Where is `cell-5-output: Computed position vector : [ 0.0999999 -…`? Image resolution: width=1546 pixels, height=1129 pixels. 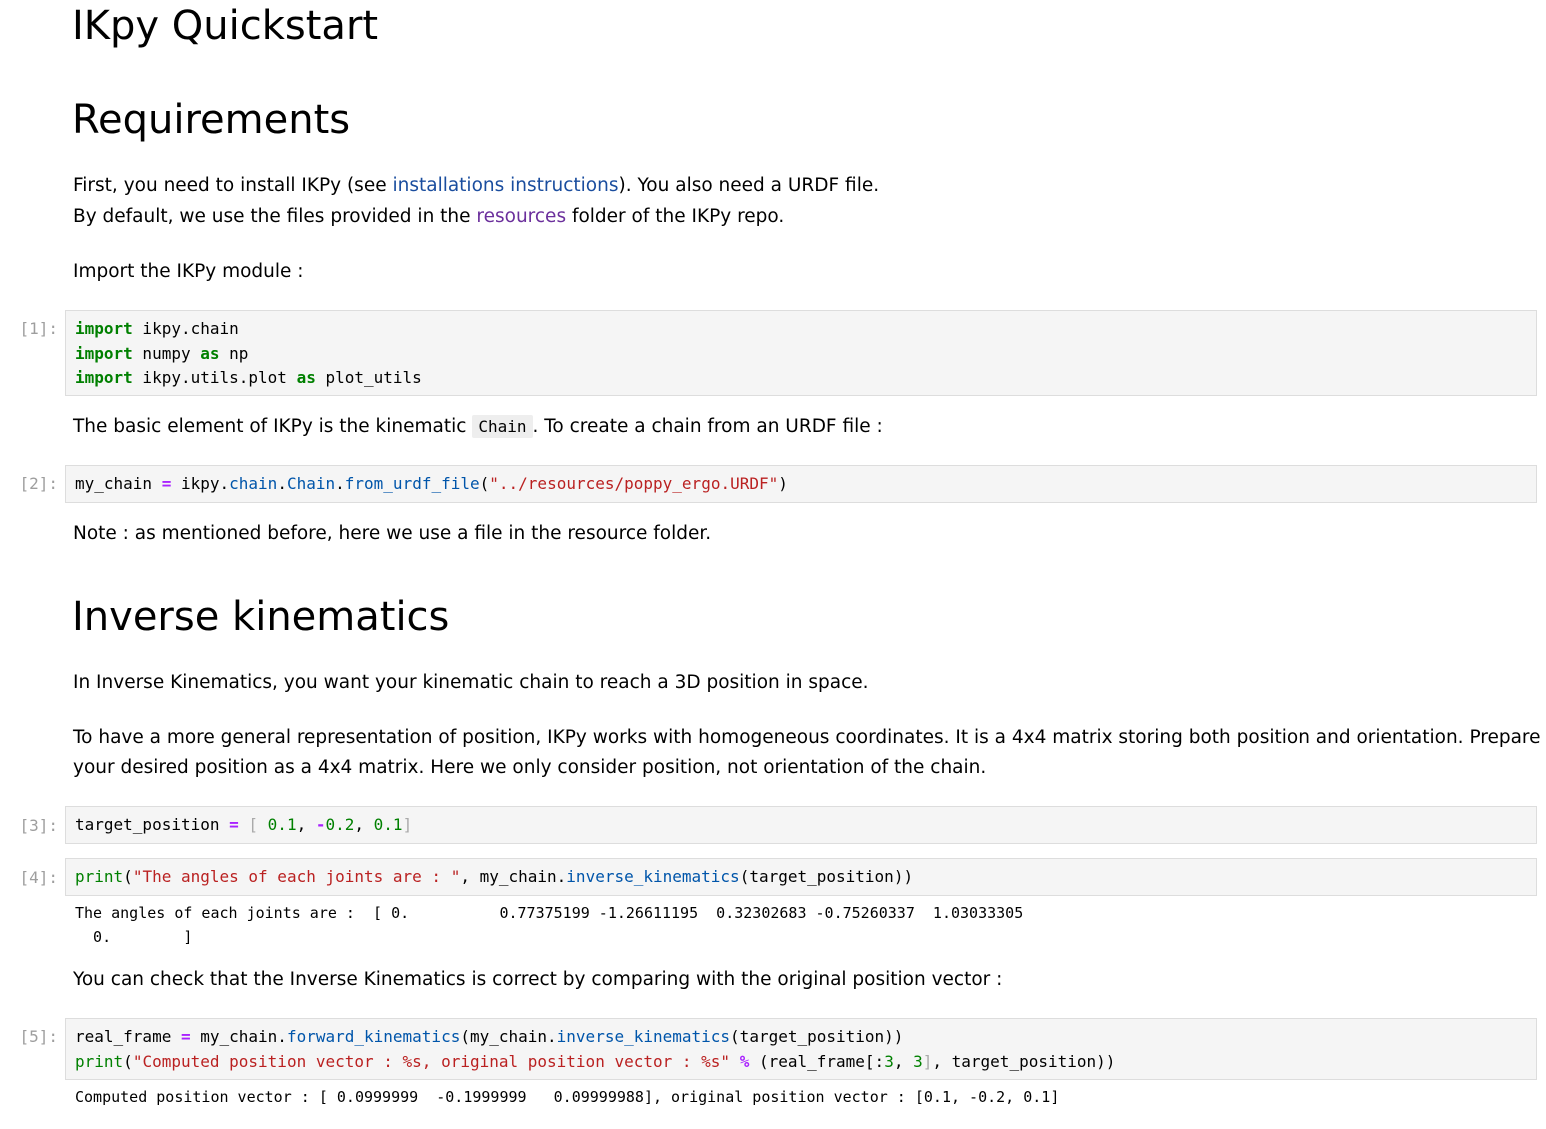
cell-5-output: Computed position vector : [ 0.0999999 -… is located at coordinates (567, 1097).